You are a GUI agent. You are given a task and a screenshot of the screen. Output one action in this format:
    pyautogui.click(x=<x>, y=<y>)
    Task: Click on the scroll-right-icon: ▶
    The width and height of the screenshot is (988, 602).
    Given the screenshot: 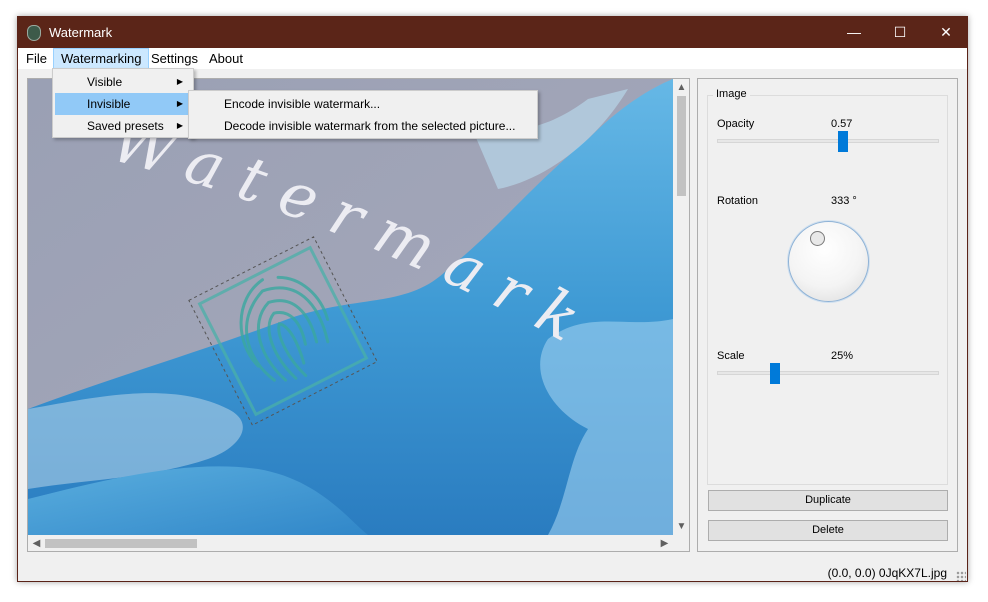 What is the action you would take?
    pyautogui.click(x=664, y=543)
    